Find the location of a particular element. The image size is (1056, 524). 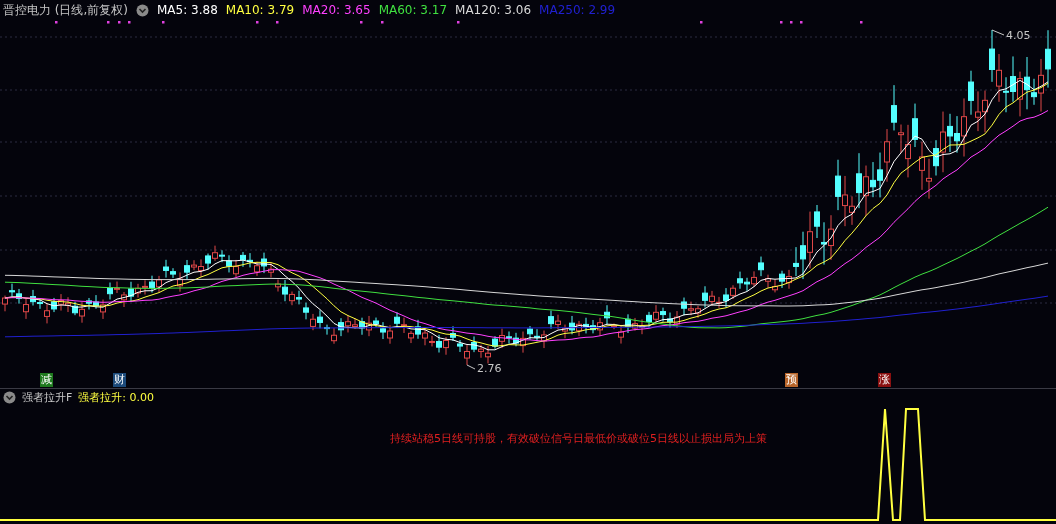

indicator-name: 强者拉升F is located at coordinates (47, 397).